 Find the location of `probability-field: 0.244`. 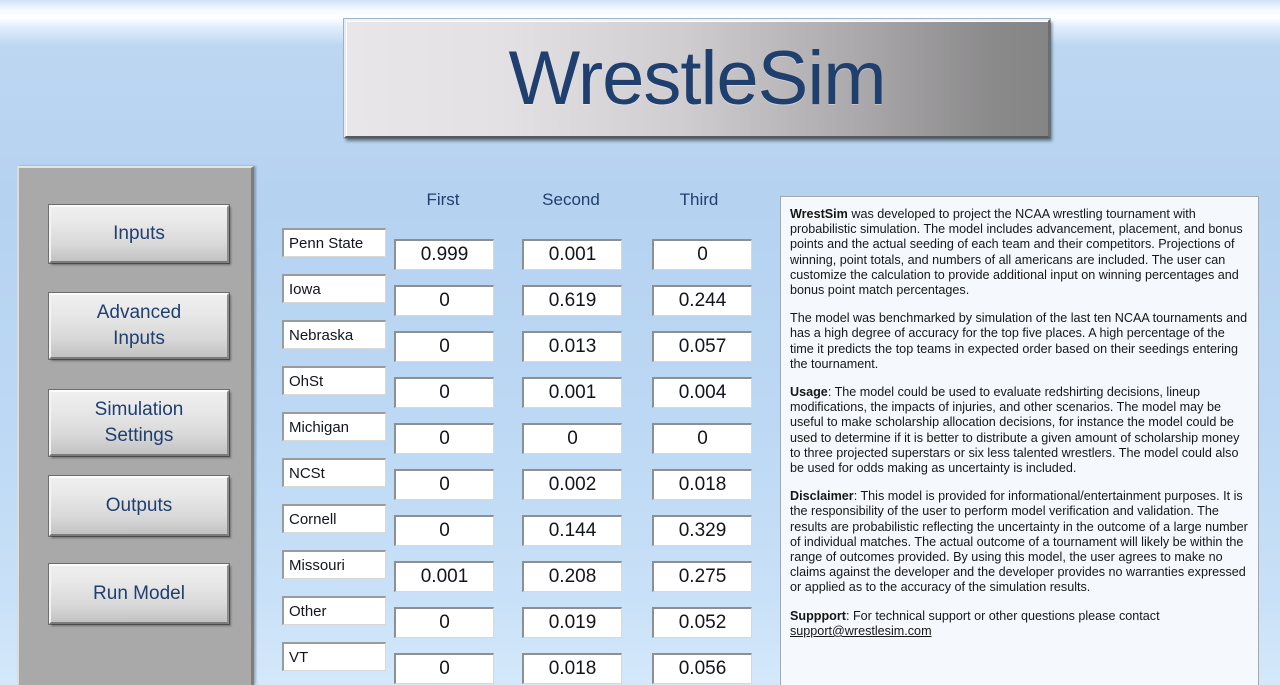

probability-field: 0.244 is located at coordinates (702, 300).